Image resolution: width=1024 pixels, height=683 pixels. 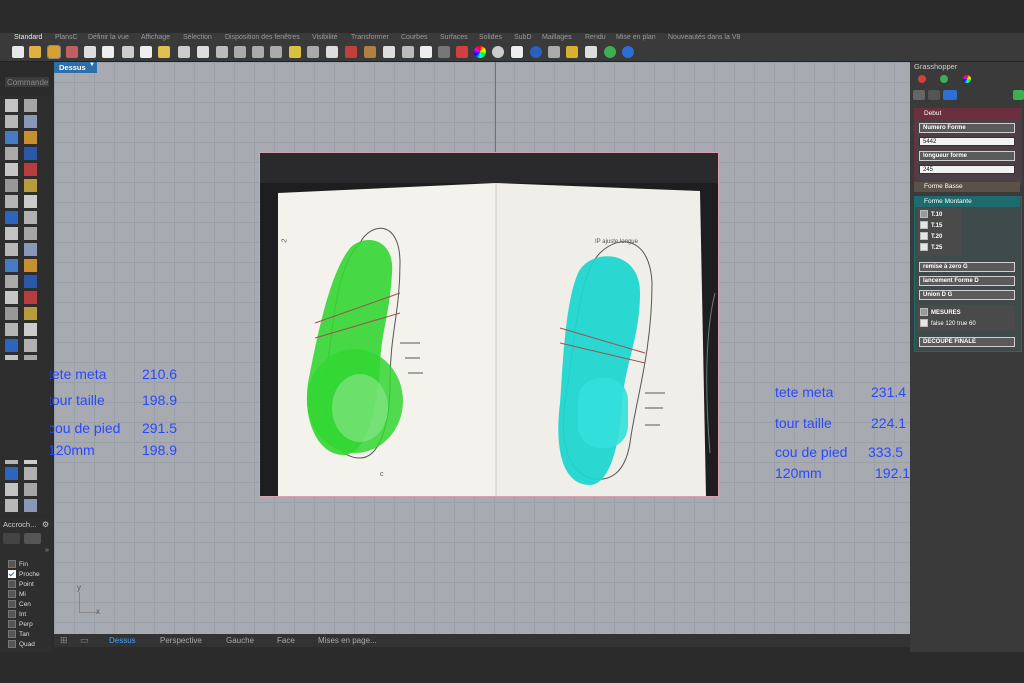 I want to click on car-icon, so click(x=351, y=52).